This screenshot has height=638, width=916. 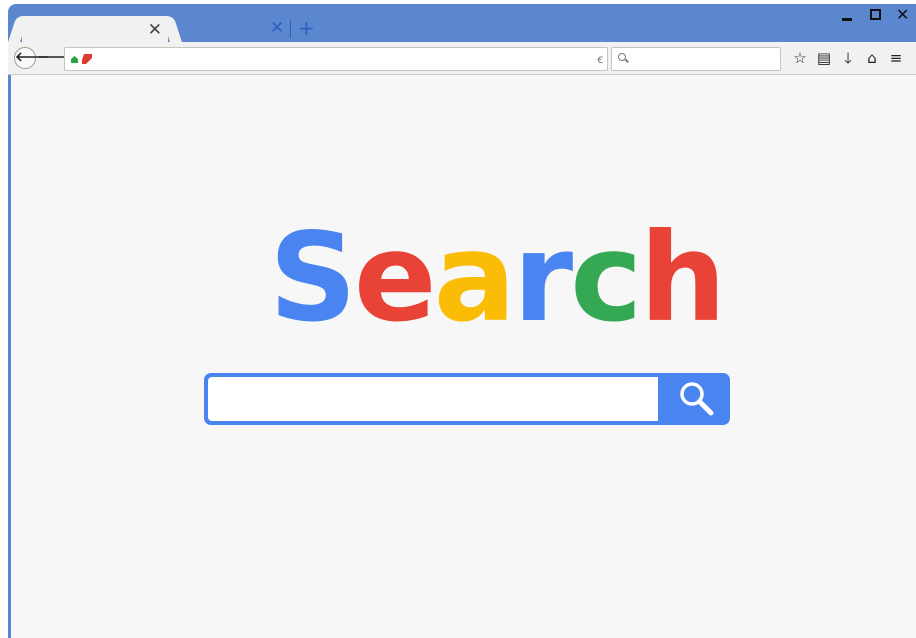 I want to click on search-logo: Search, so click(x=497, y=278).